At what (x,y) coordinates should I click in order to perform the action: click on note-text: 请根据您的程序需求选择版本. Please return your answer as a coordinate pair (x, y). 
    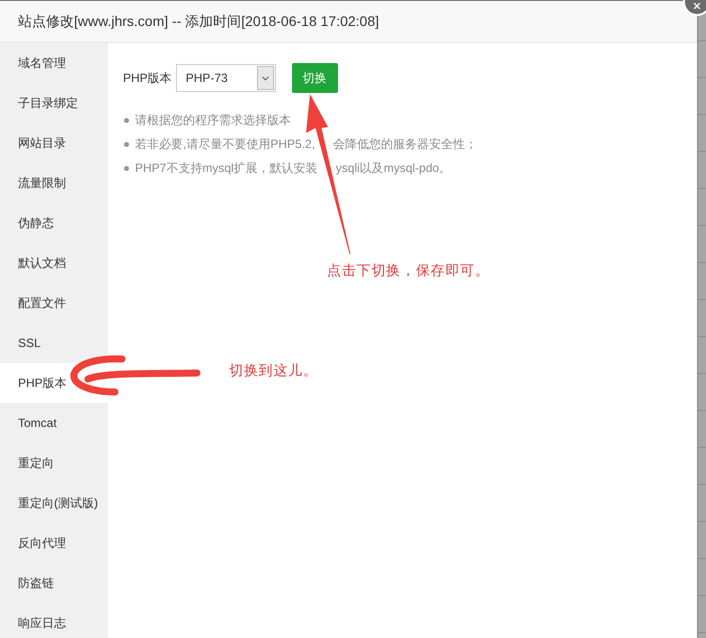
    Looking at the image, I should click on (213, 120).